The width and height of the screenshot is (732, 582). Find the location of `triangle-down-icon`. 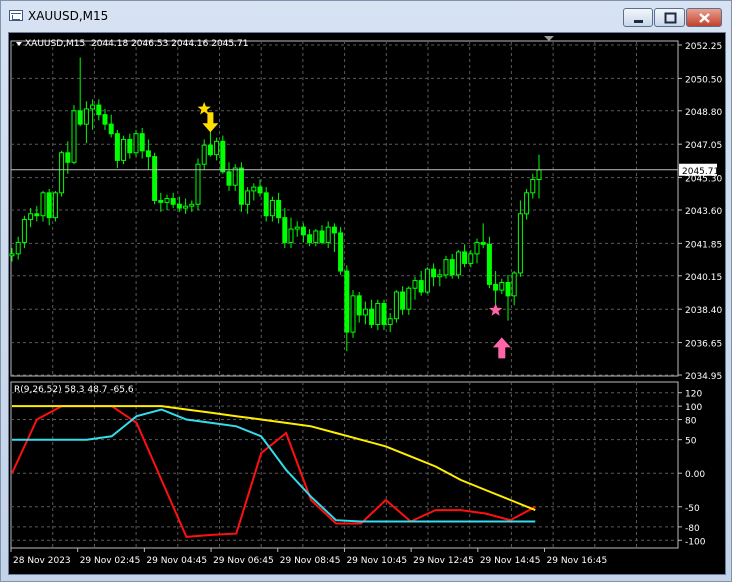

triangle-down-icon is located at coordinates (19, 44).